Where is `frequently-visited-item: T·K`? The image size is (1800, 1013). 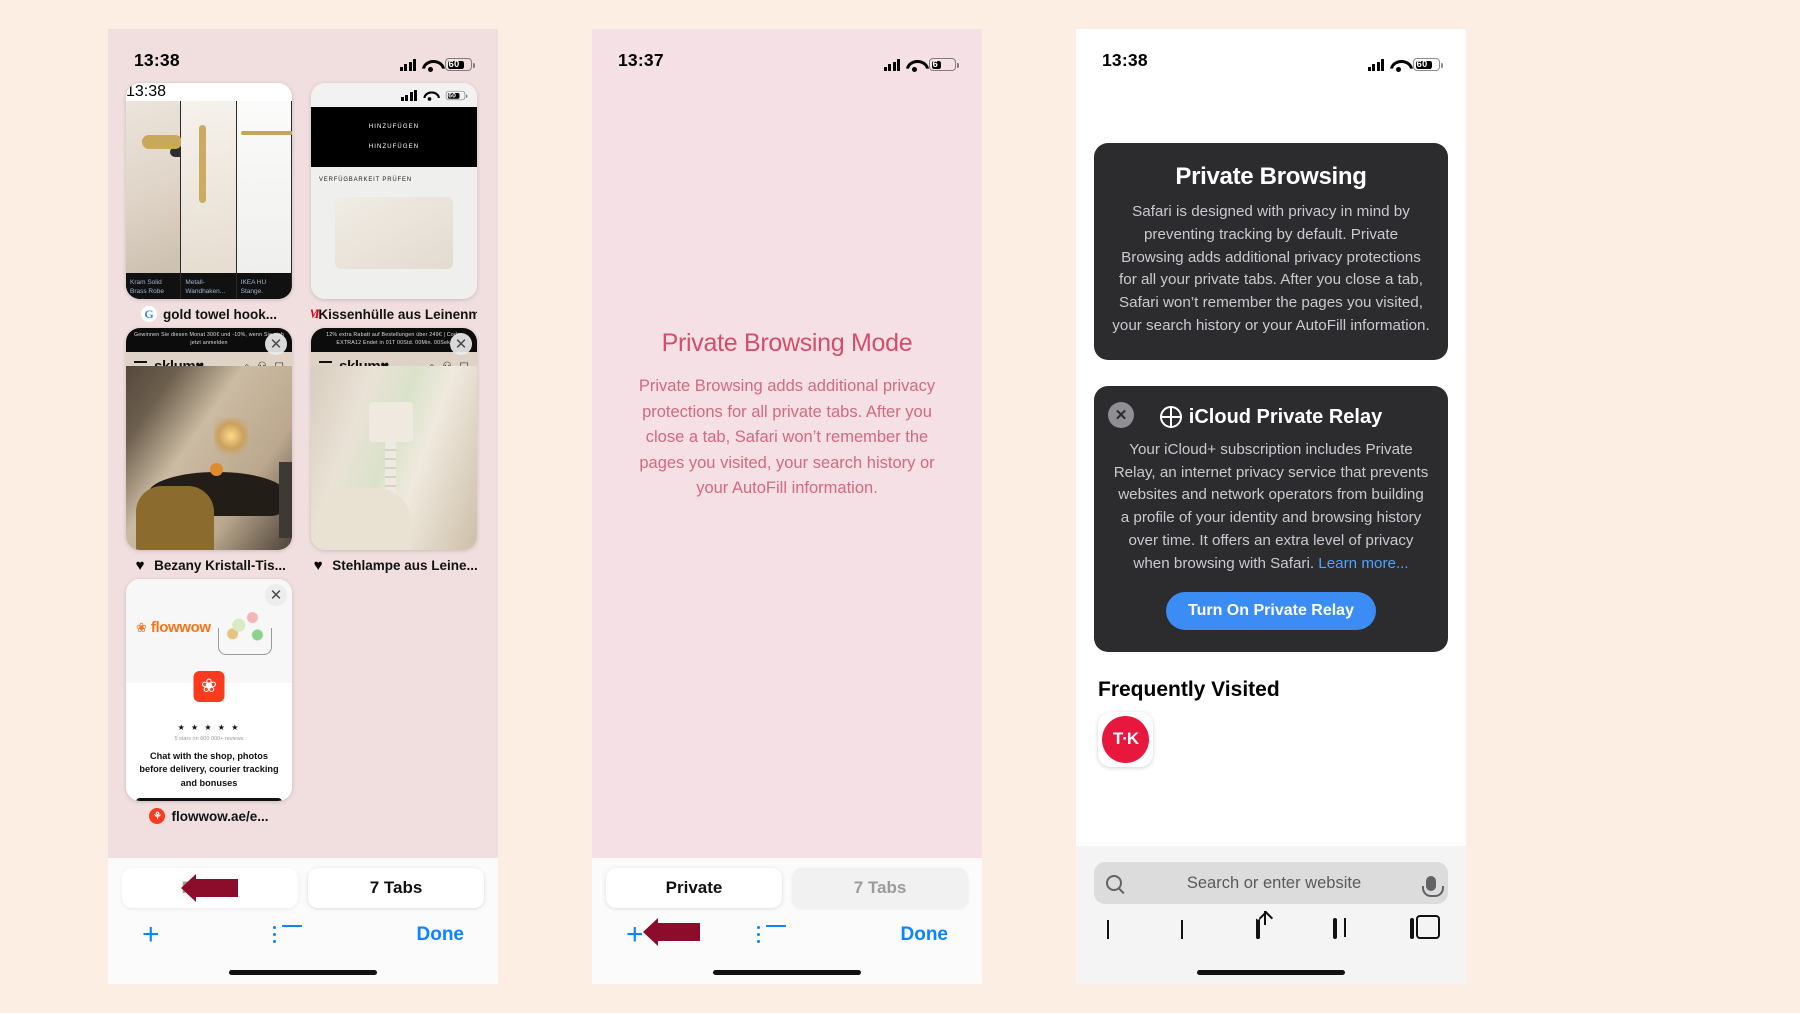
frequently-visited-item: T·K is located at coordinates (1125, 739).